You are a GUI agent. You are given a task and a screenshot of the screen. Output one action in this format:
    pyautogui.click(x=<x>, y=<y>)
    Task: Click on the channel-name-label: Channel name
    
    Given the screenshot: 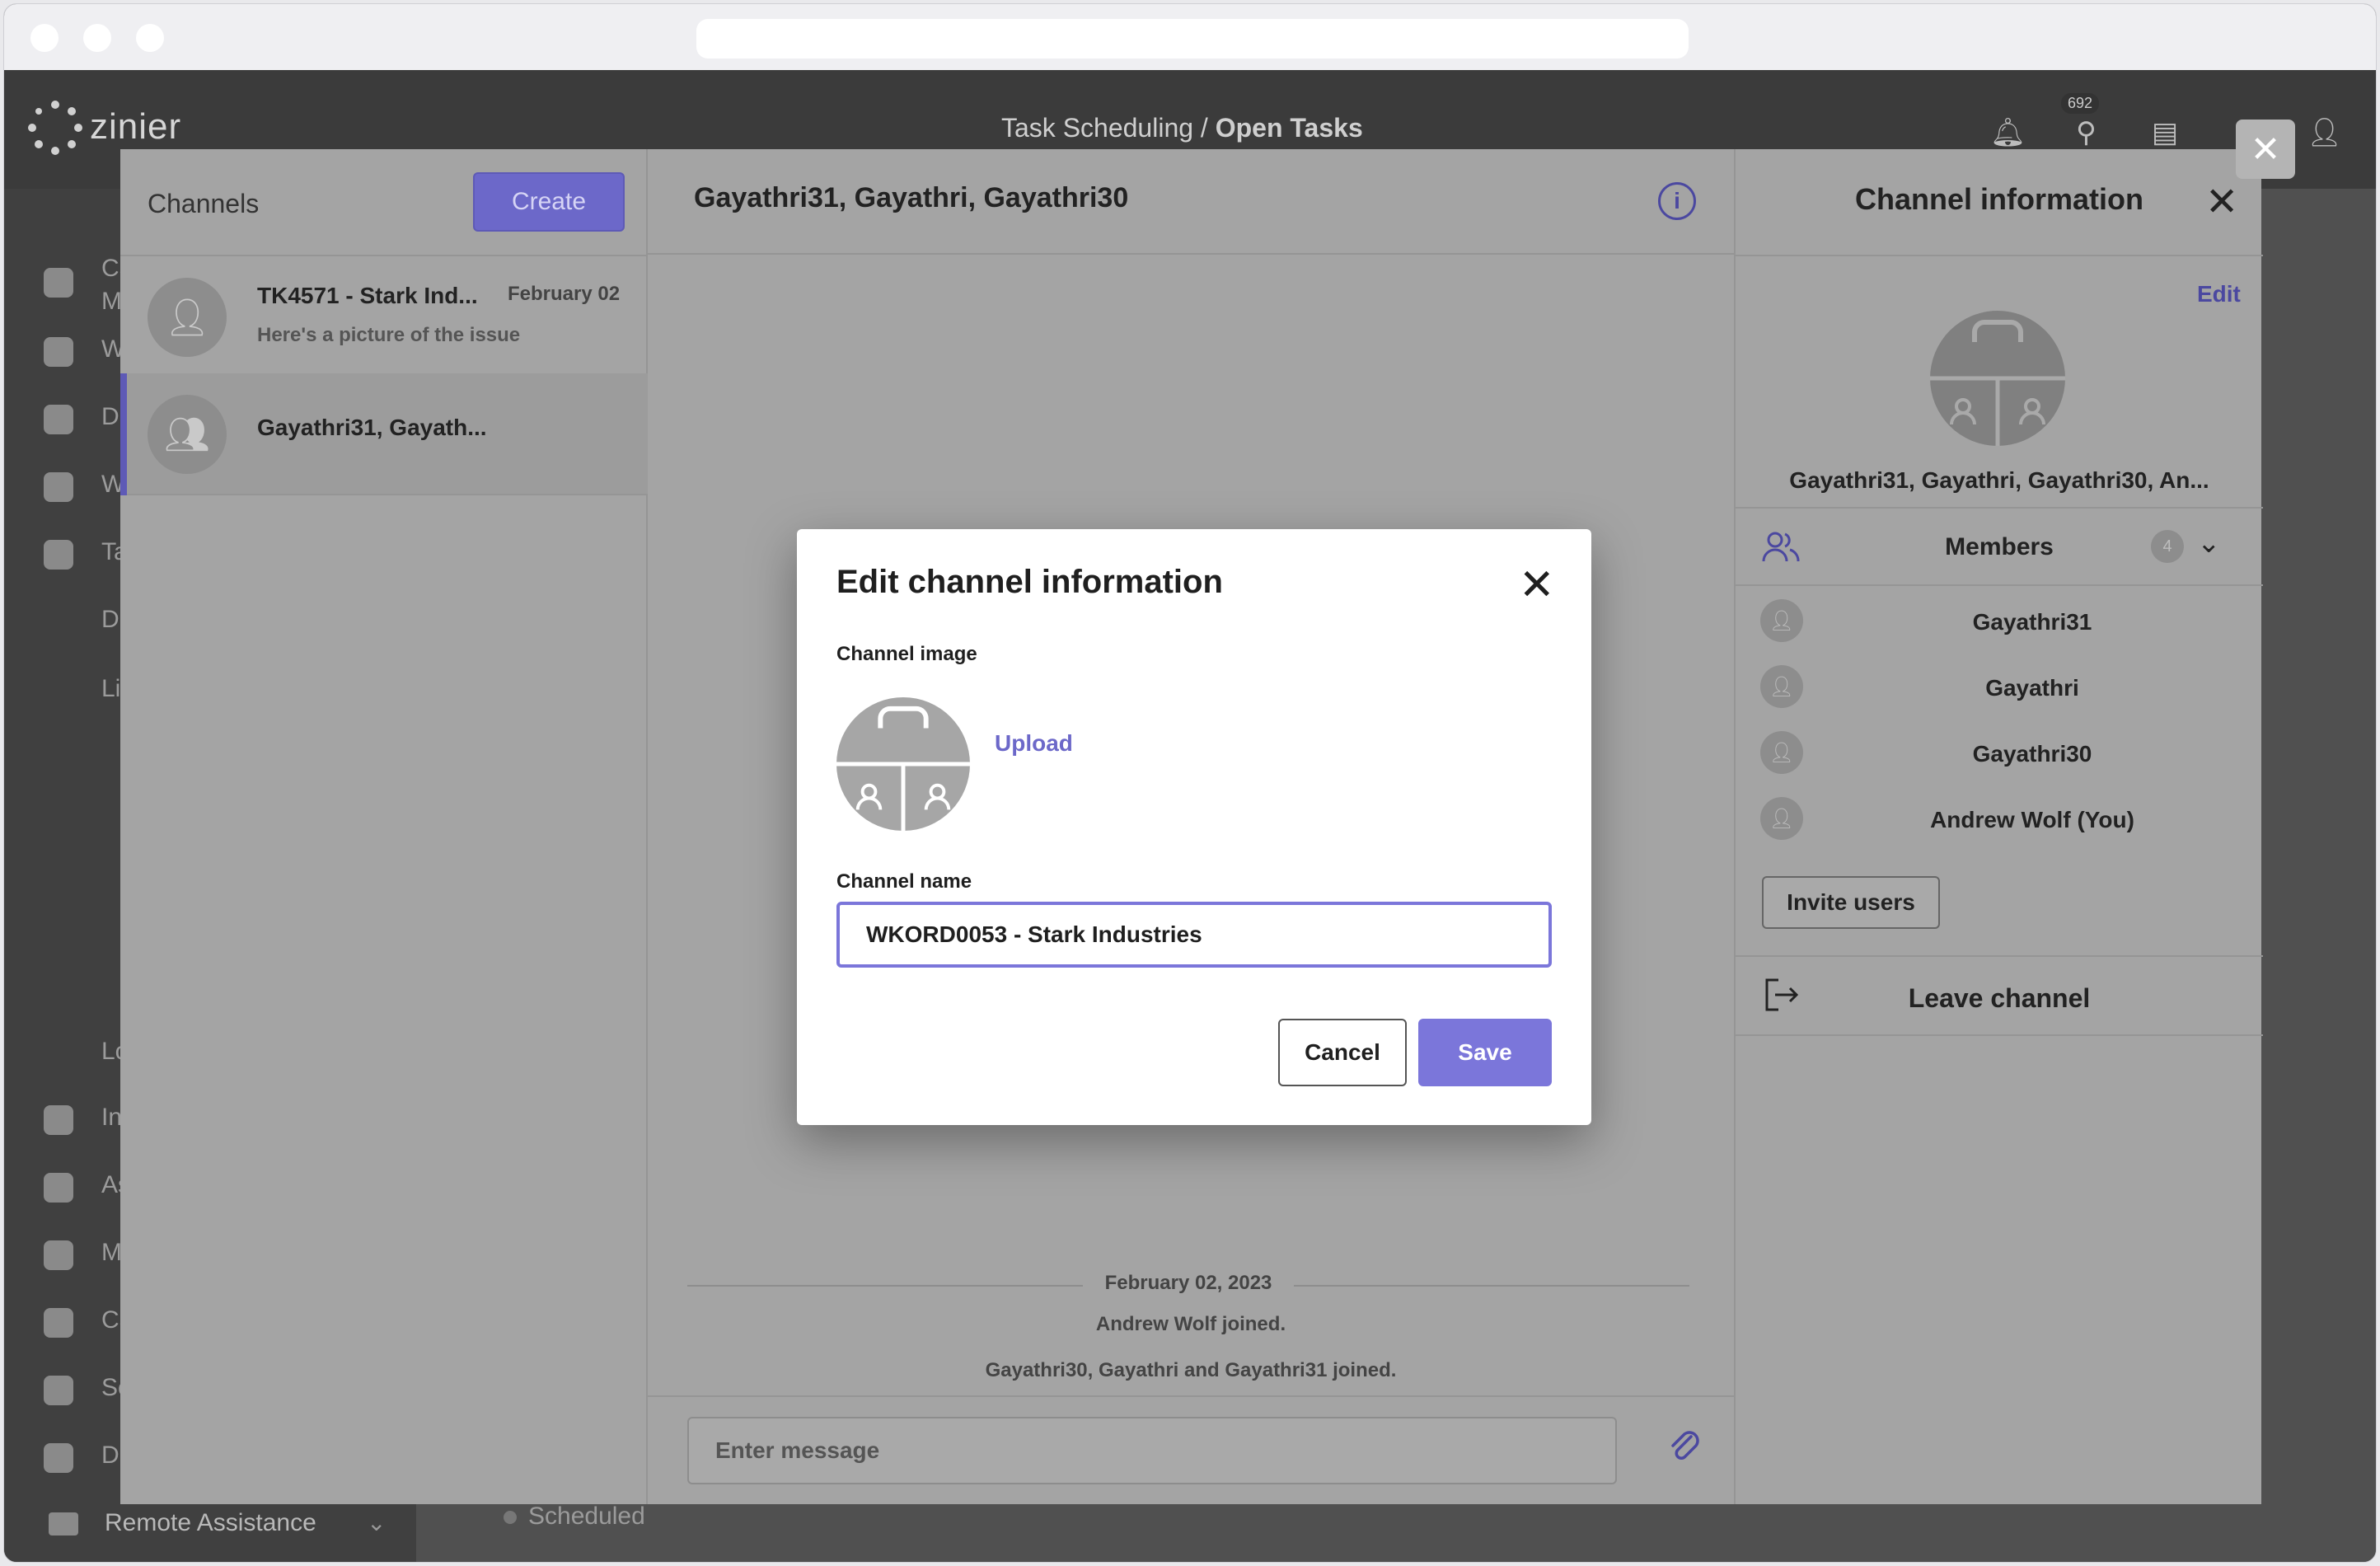 What is the action you would take?
    pyautogui.click(x=904, y=882)
    